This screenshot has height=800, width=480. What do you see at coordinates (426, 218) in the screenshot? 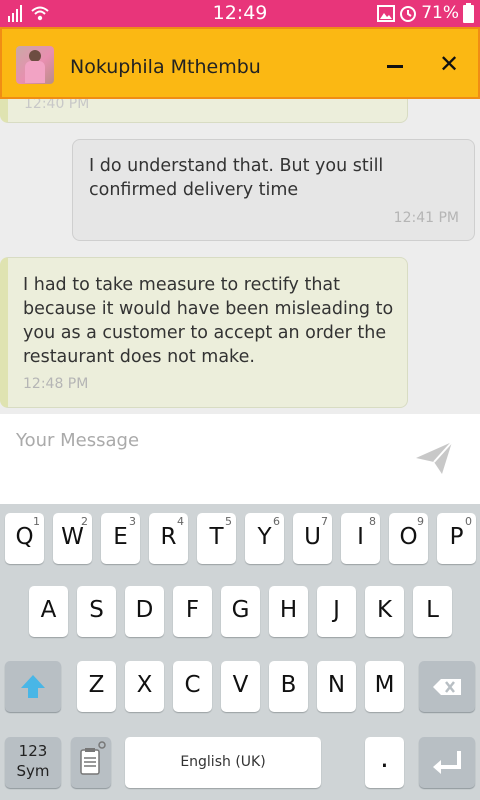
I see `message-time: 12:41 PM` at bounding box center [426, 218].